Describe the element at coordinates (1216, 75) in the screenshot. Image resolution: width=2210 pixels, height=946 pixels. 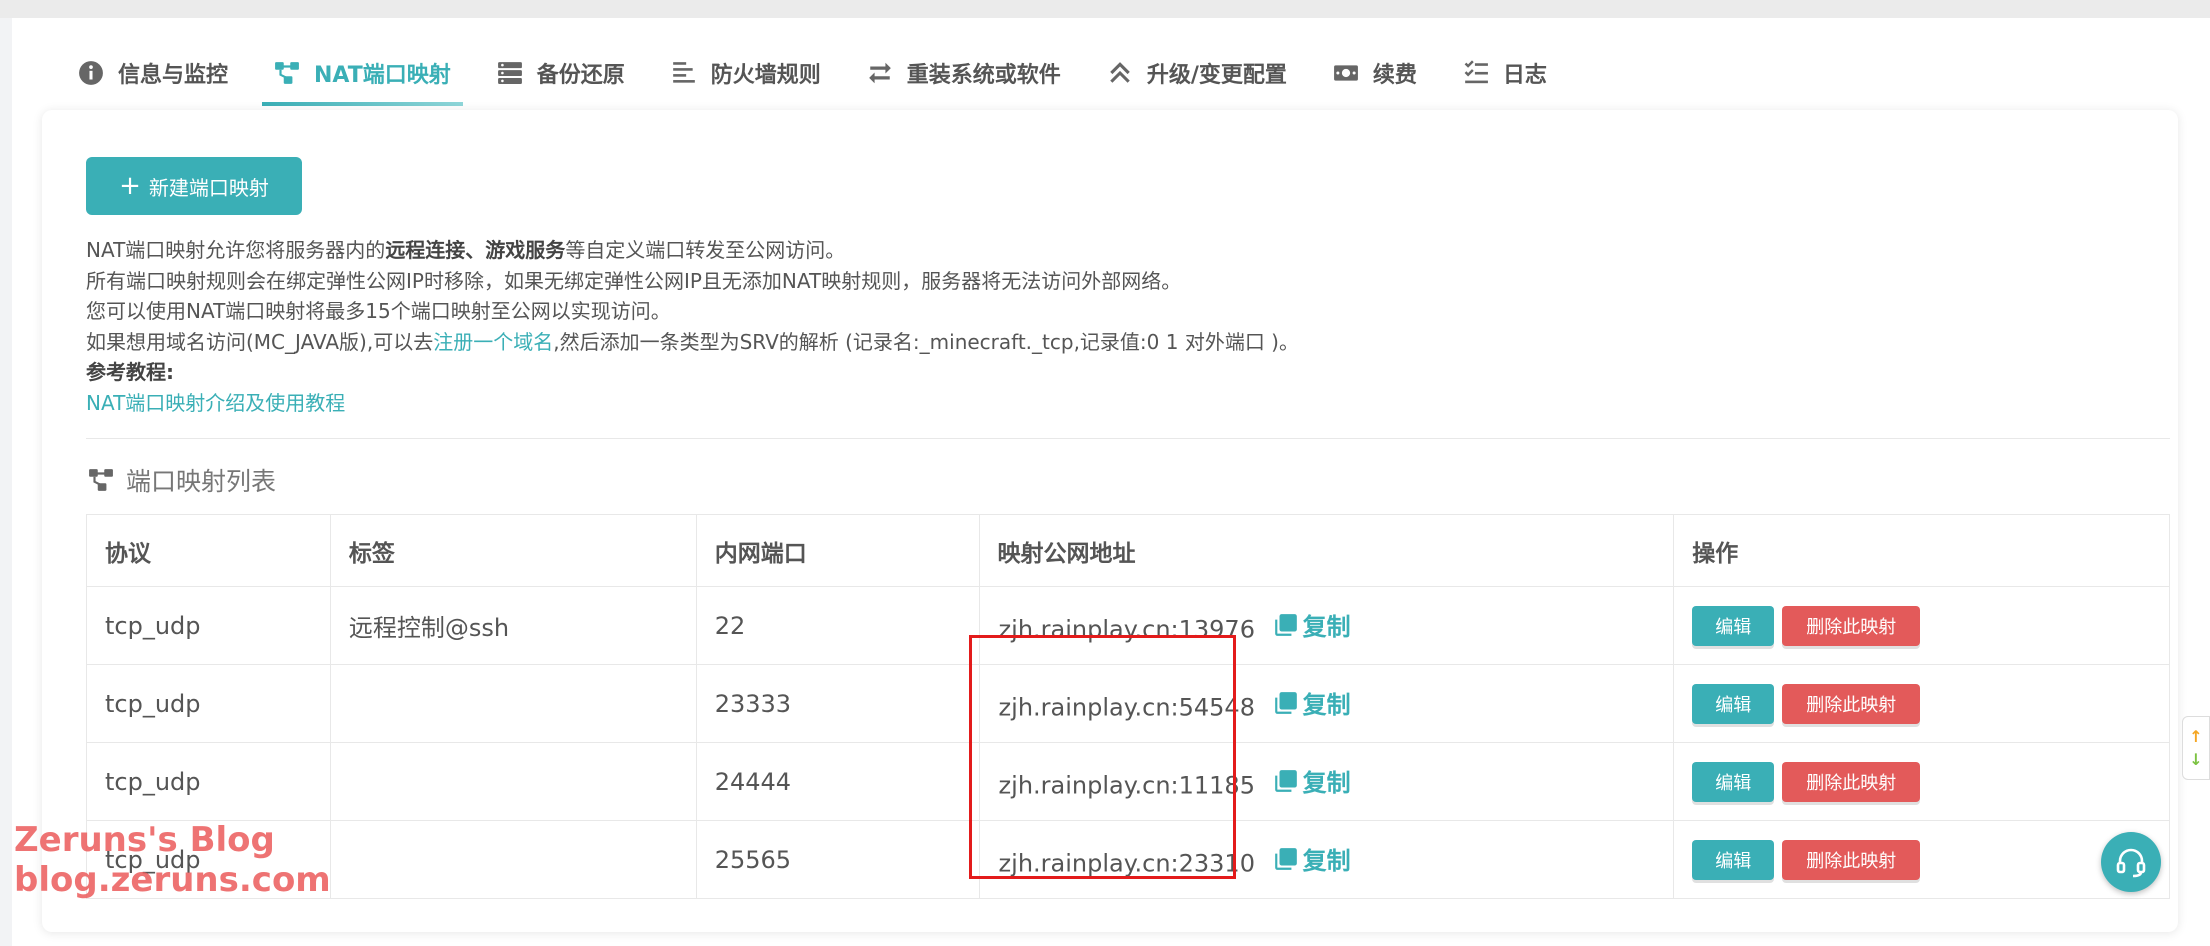
I see `tab-label: 升级/变更配置` at that location.